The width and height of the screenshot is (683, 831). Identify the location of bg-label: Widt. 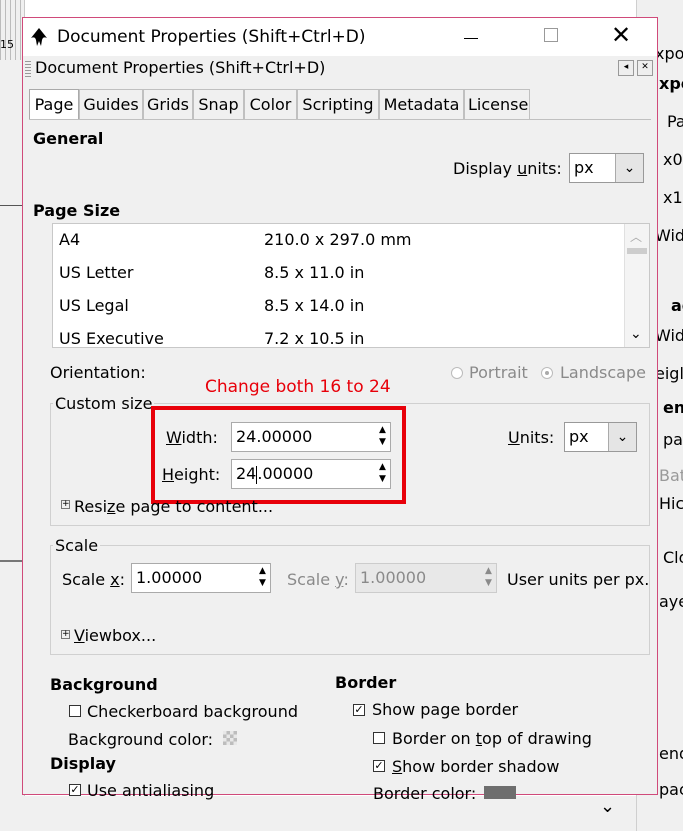
(669, 335).